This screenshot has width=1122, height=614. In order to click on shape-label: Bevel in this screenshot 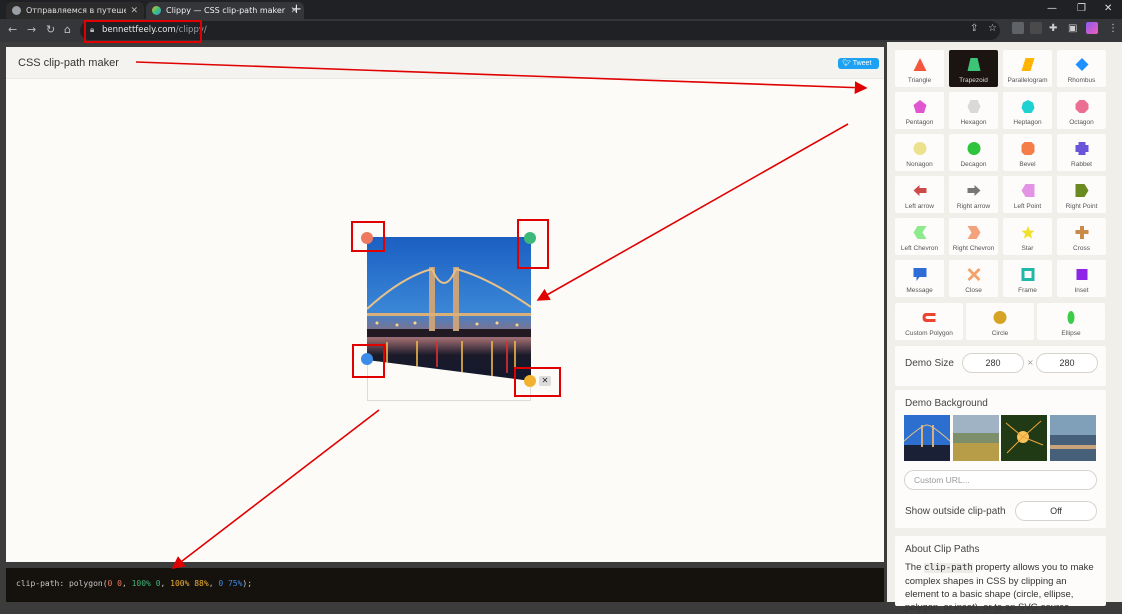, I will do `click(1027, 164)`.